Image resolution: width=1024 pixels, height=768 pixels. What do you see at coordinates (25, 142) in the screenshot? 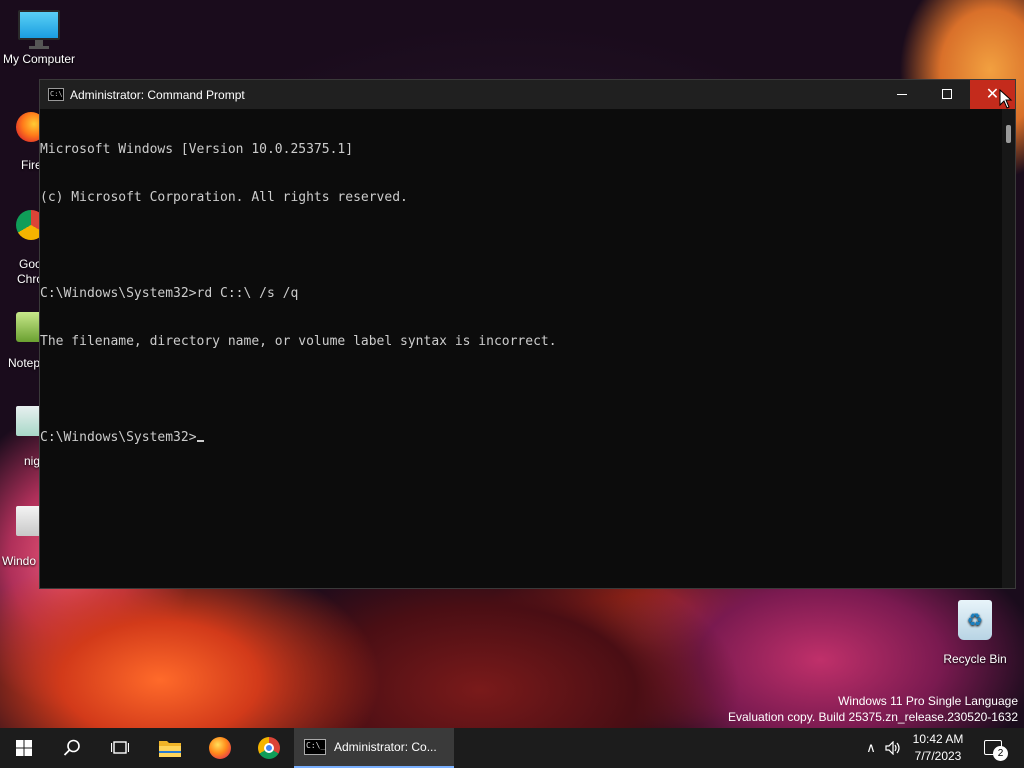
I see `desktop-icon-firefox: Fire` at bounding box center [25, 142].